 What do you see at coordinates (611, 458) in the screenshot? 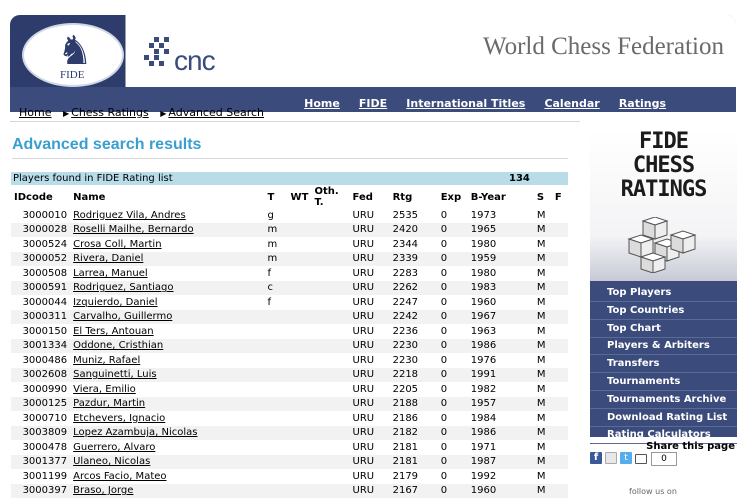
I see `email-icon` at bounding box center [611, 458].